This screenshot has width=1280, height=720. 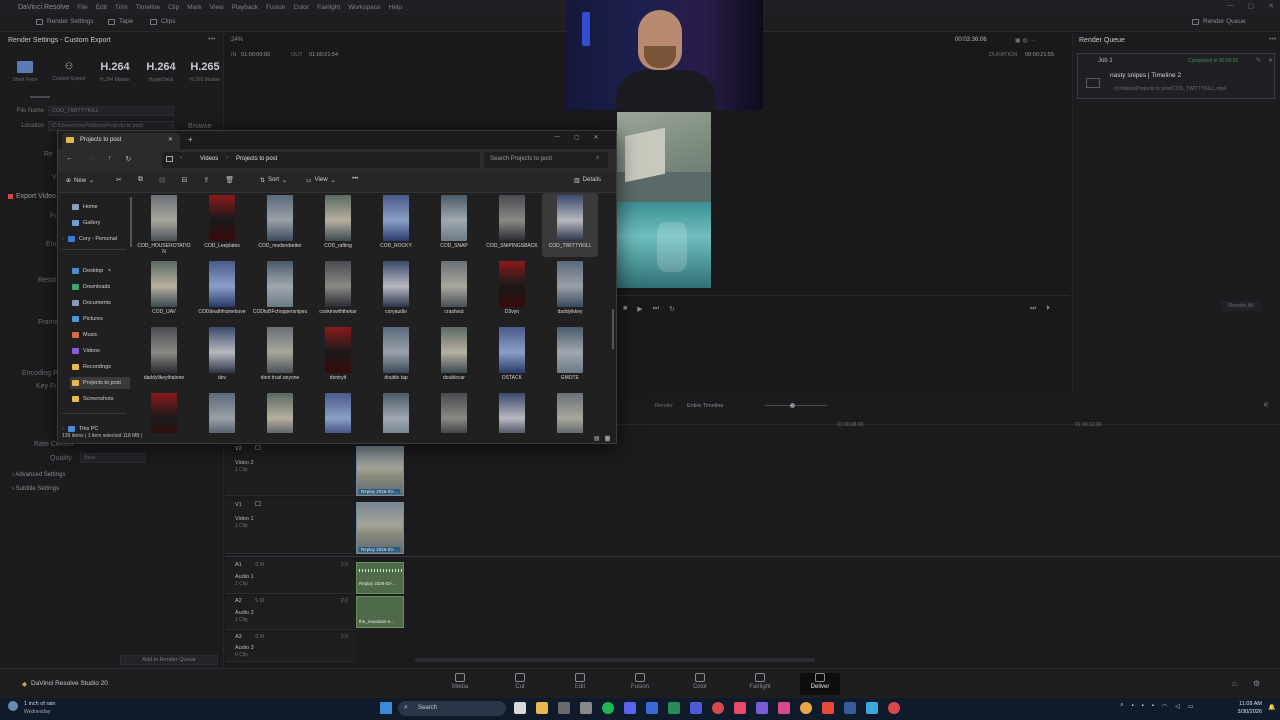 I want to click on file-item: dev, so click(x=222, y=357).